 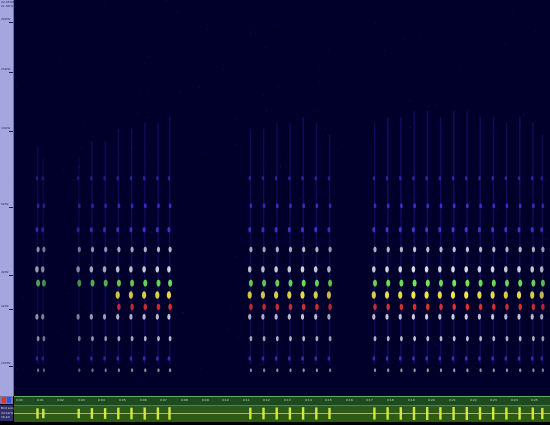 I want to click on track-controls, so click(x=6, y=400).